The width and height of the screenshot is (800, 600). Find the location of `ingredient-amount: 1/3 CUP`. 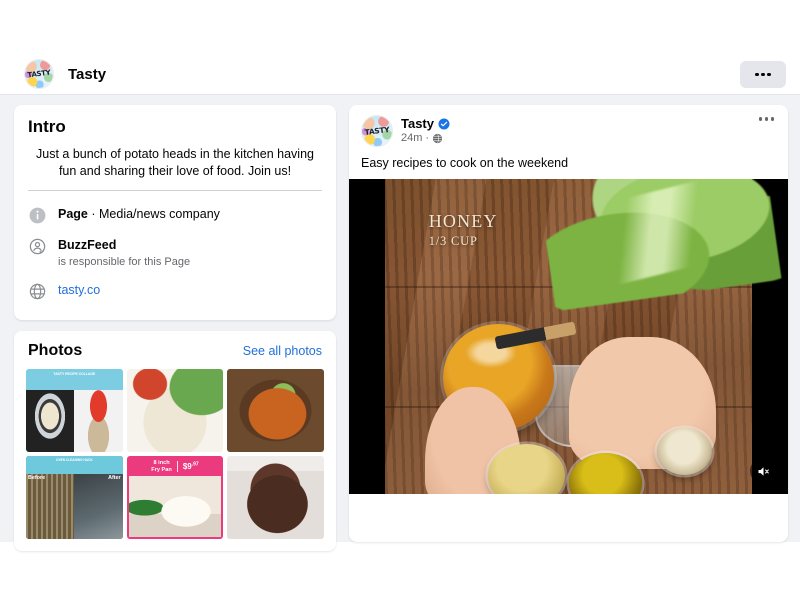

ingredient-amount: 1/3 CUP is located at coordinates (453, 240).